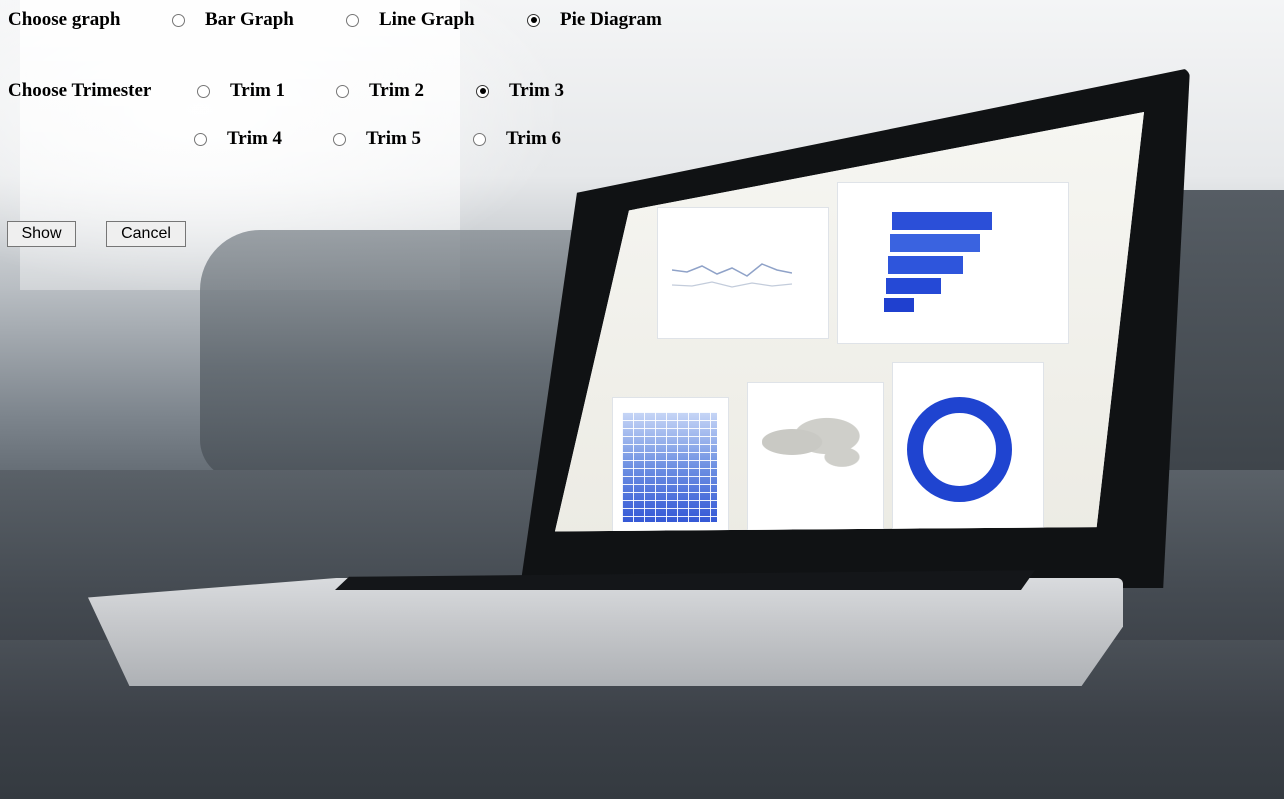 This screenshot has width=1284, height=799. I want to click on line-graph-label: Line Graph, so click(427, 20).